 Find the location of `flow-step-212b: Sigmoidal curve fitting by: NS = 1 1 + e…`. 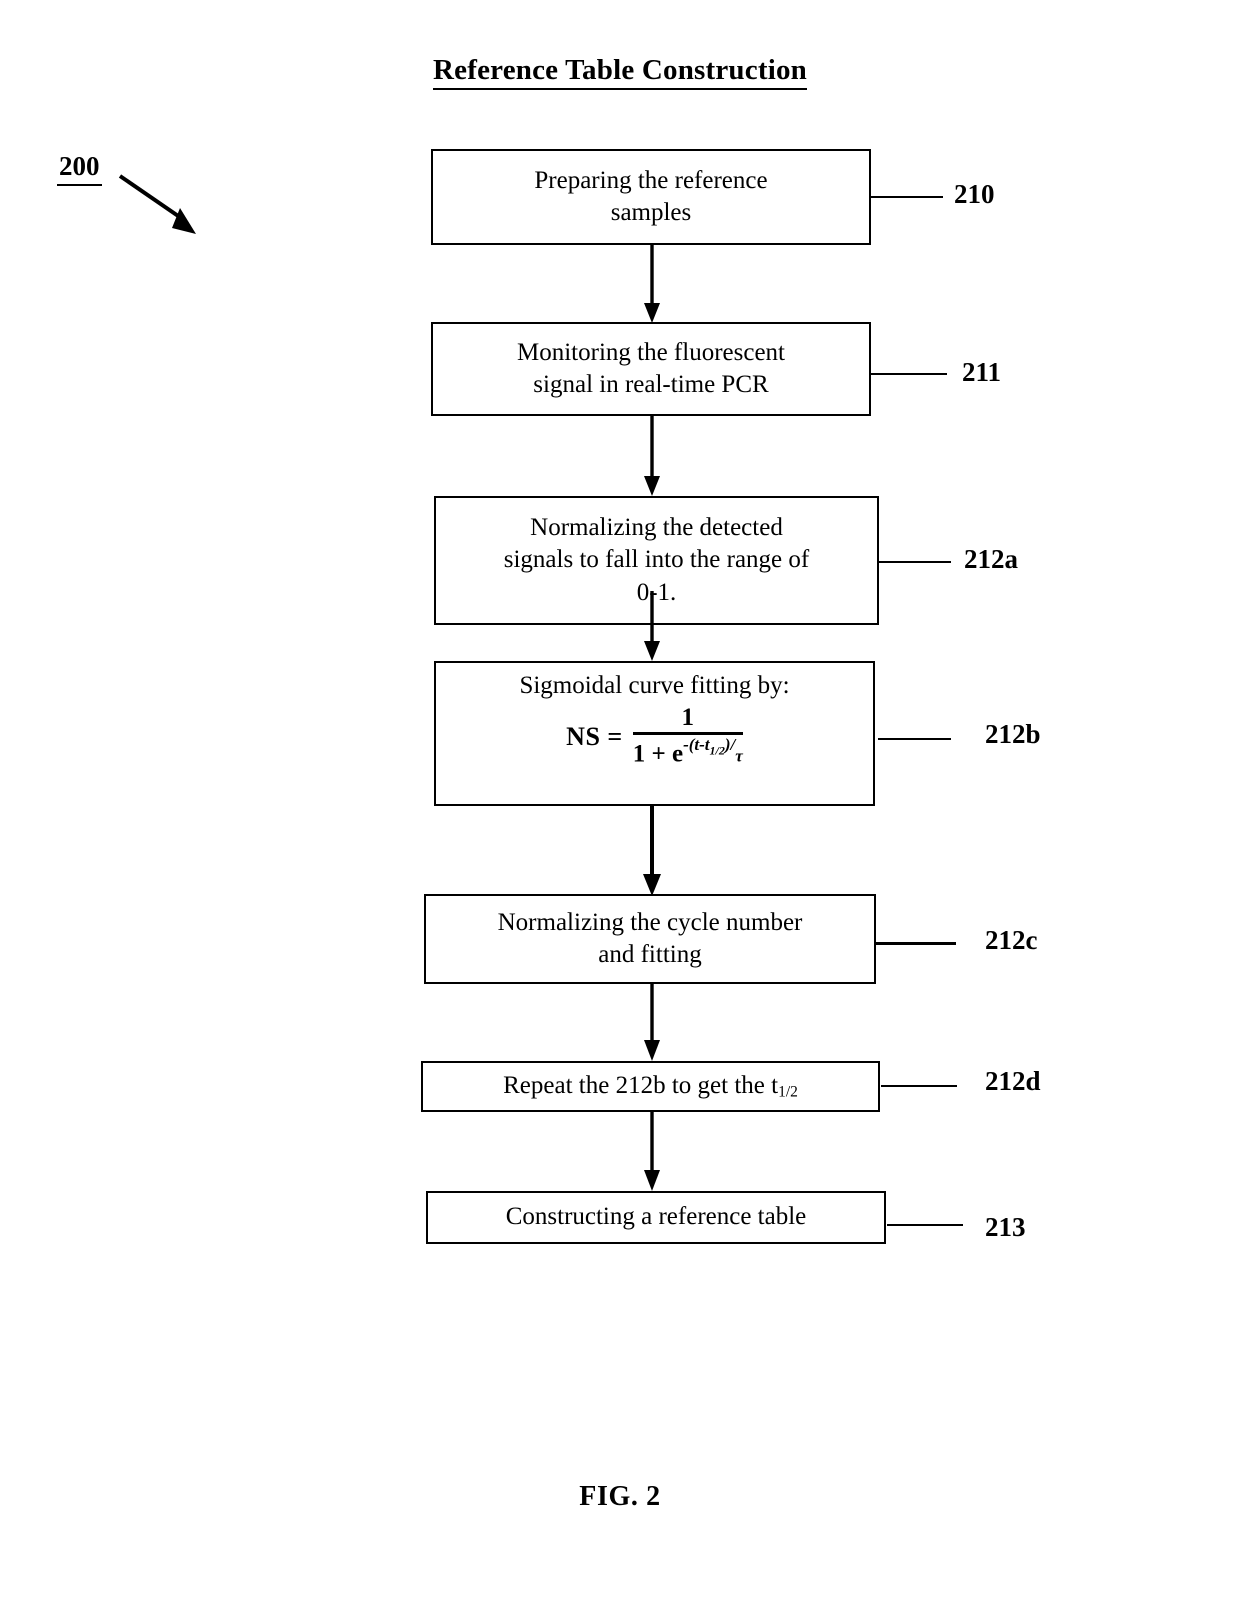

flow-step-212b: Sigmoidal curve fitting by: NS = 1 1 + e… is located at coordinates (654, 733).